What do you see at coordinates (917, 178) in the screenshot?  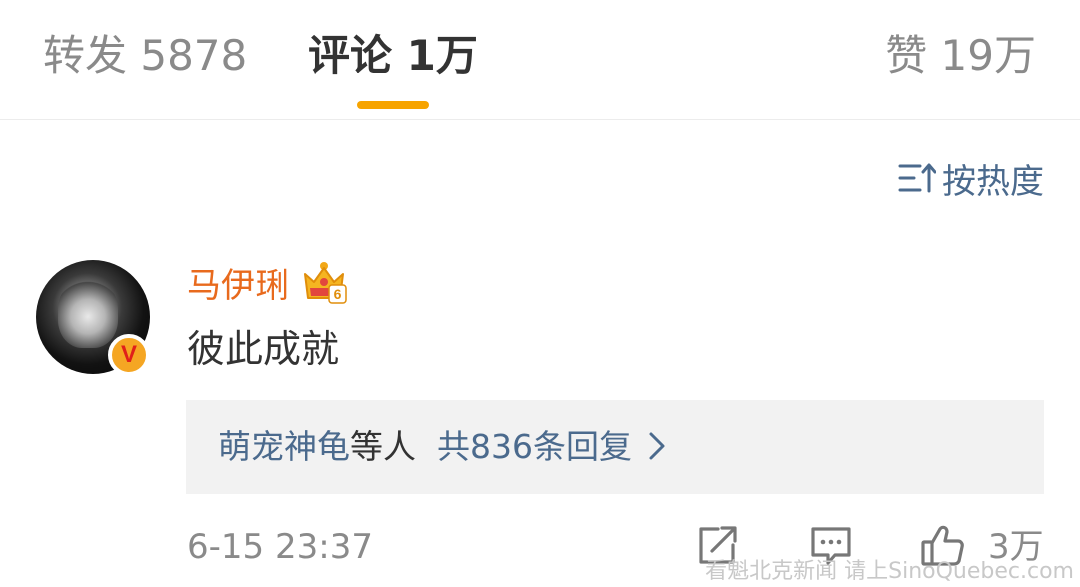 I see `sort-icon` at bounding box center [917, 178].